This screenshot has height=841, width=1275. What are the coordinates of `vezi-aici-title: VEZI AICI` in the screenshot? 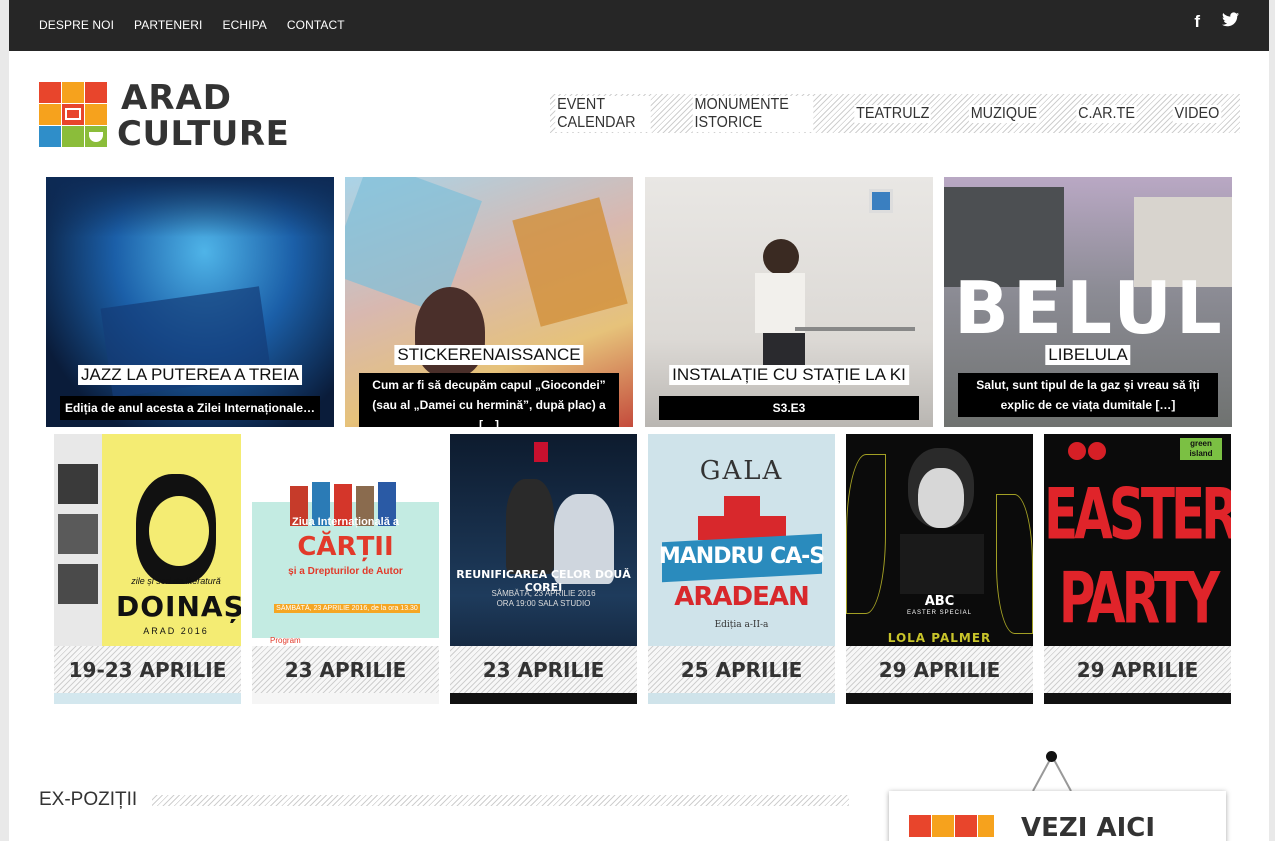 It's located at (1088, 827).